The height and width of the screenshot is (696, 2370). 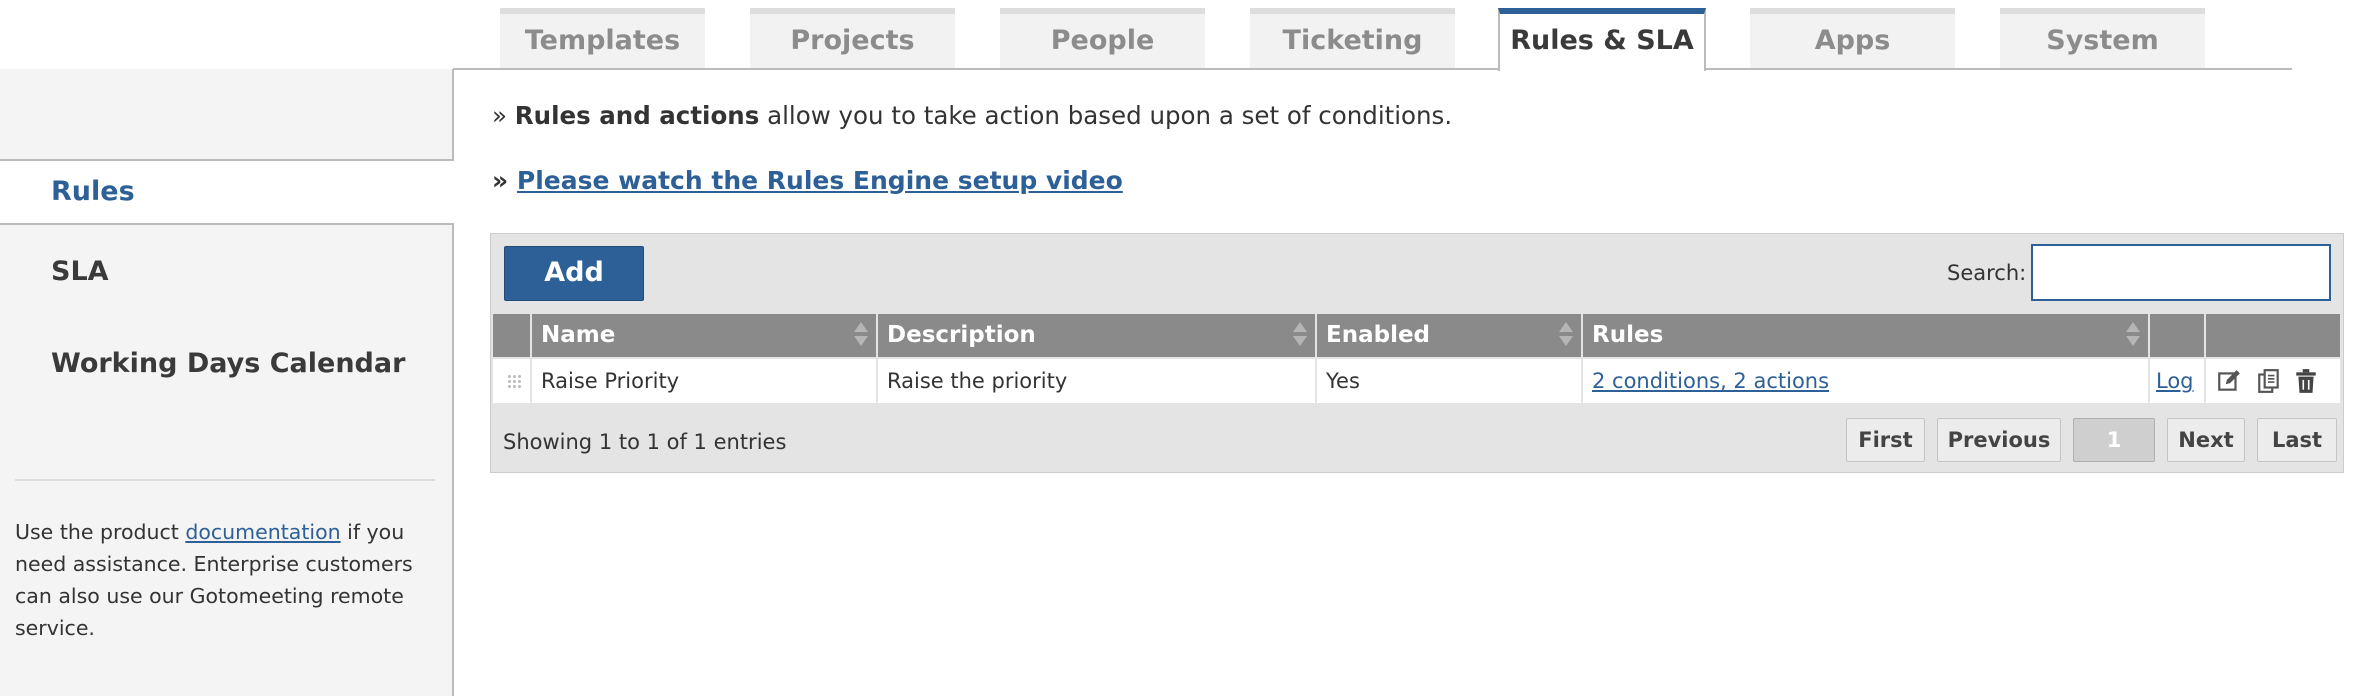 I want to click on tabs-baseline, so click(x=1372, y=69).